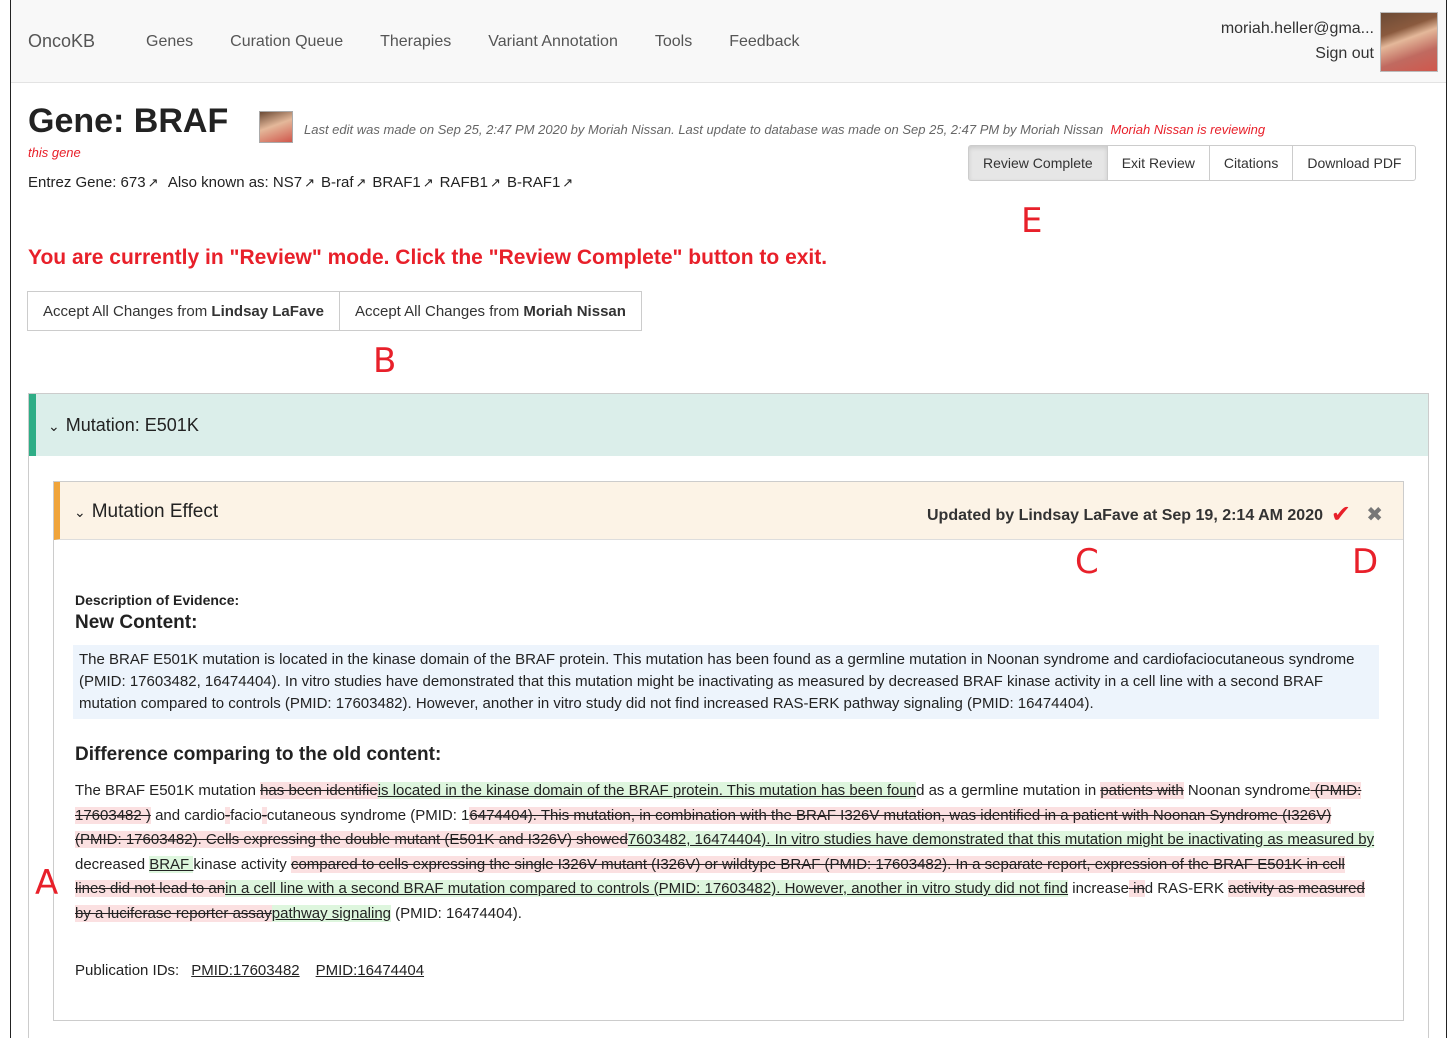 This screenshot has width=1455, height=1038. Describe the element at coordinates (319, 790) in the screenshot. I see `diff-deleted: has been identifie` at that location.